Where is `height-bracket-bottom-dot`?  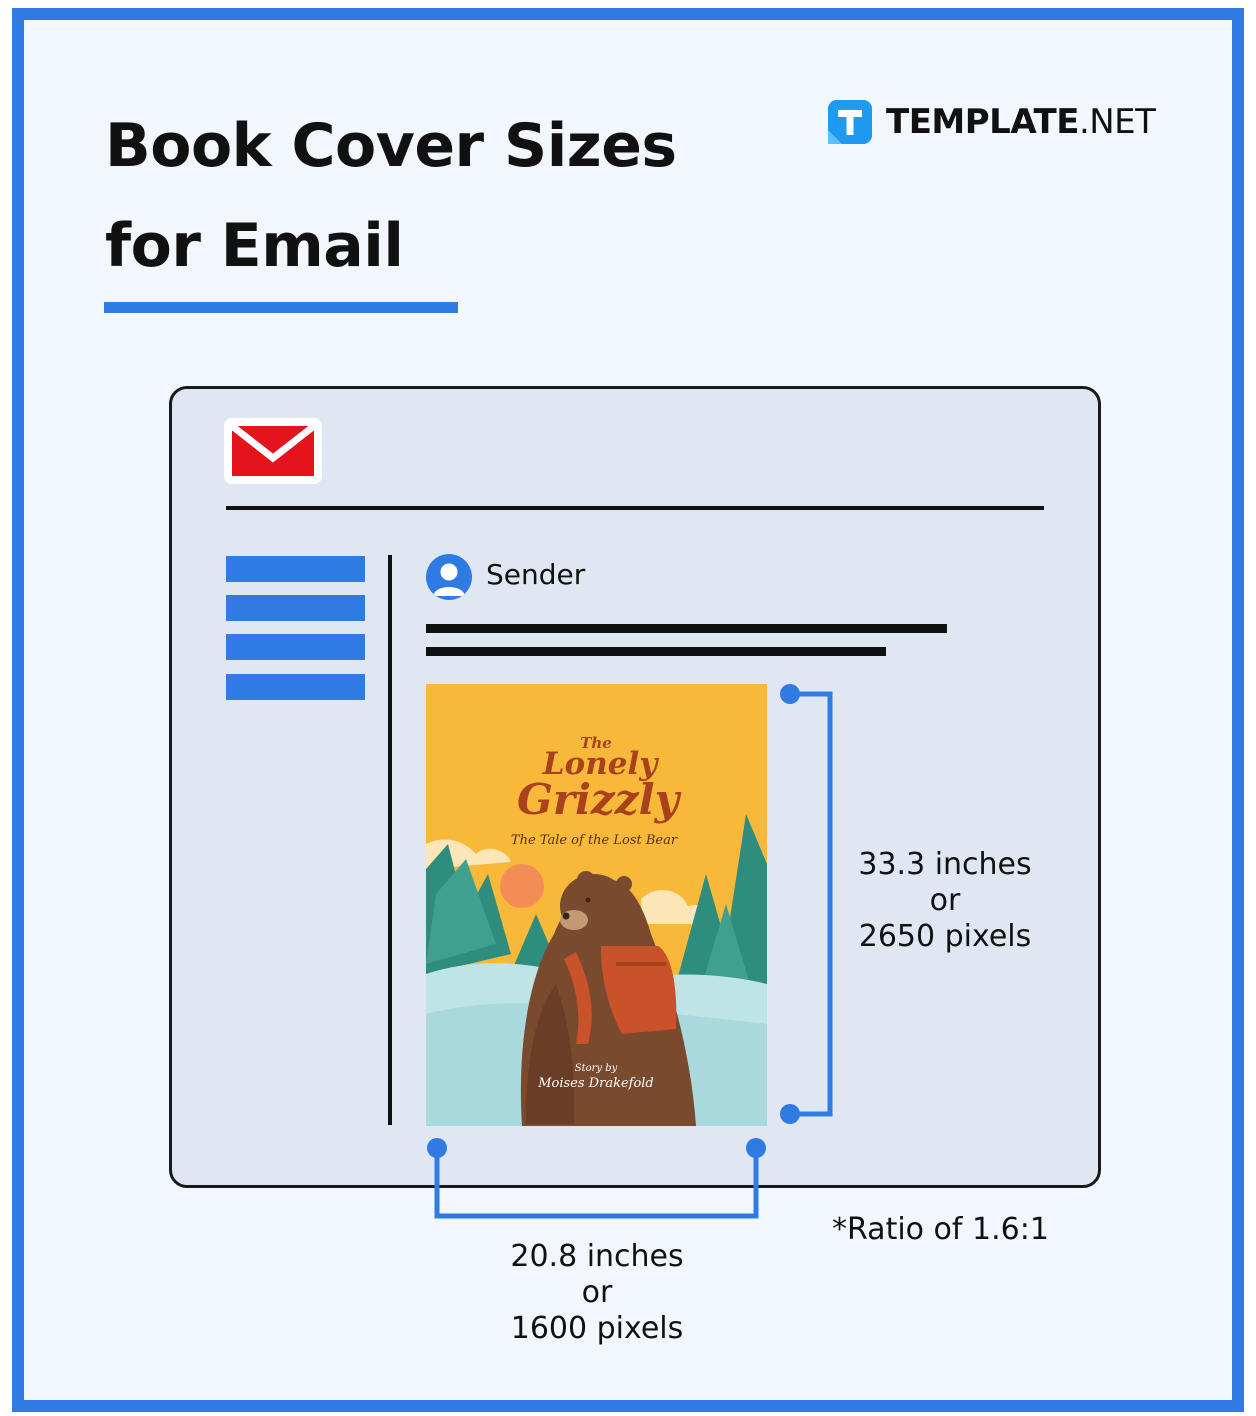 height-bracket-bottom-dot is located at coordinates (790, 1114).